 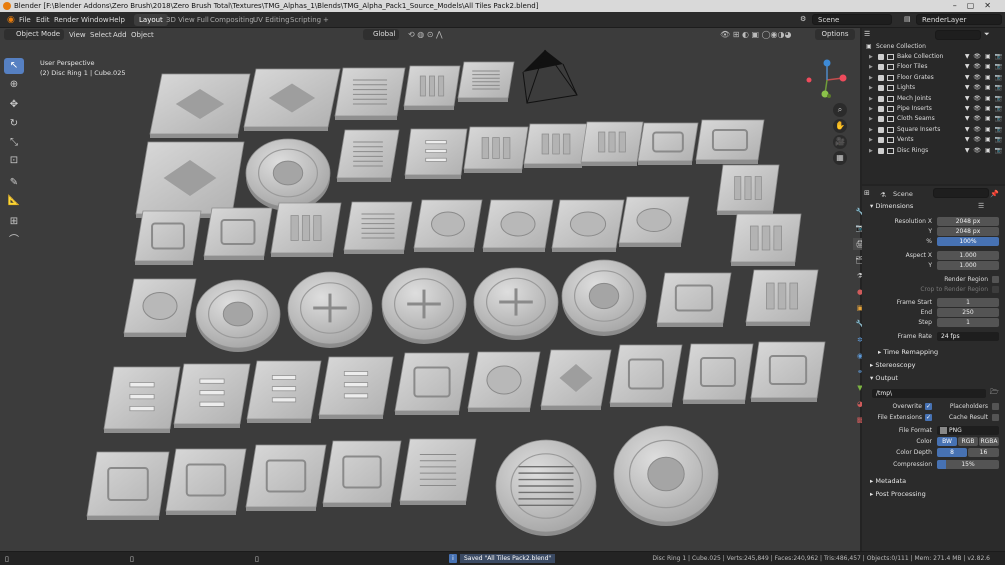 What do you see at coordinates (840, 158) in the screenshot?
I see `ortho-grid-icon: ▦` at bounding box center [840, 158].